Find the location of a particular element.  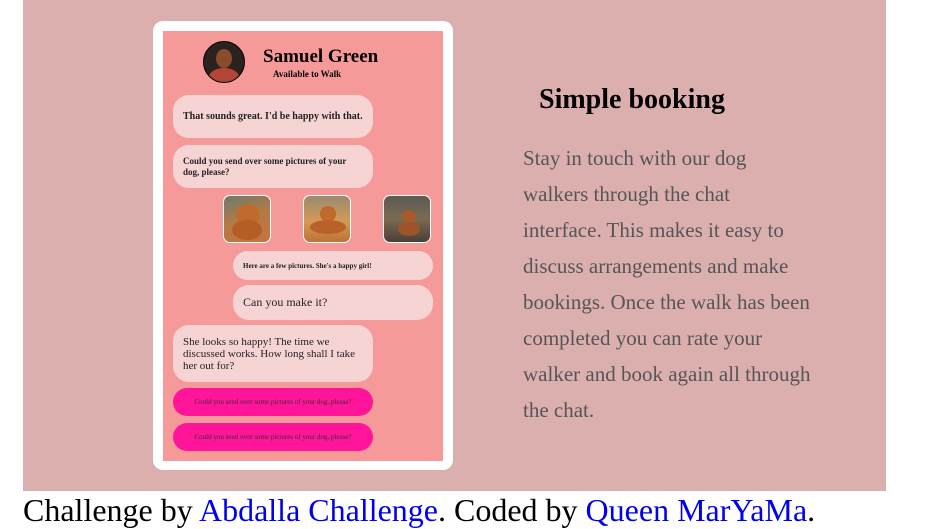

avatar-head is located at coordinates (224, 58).